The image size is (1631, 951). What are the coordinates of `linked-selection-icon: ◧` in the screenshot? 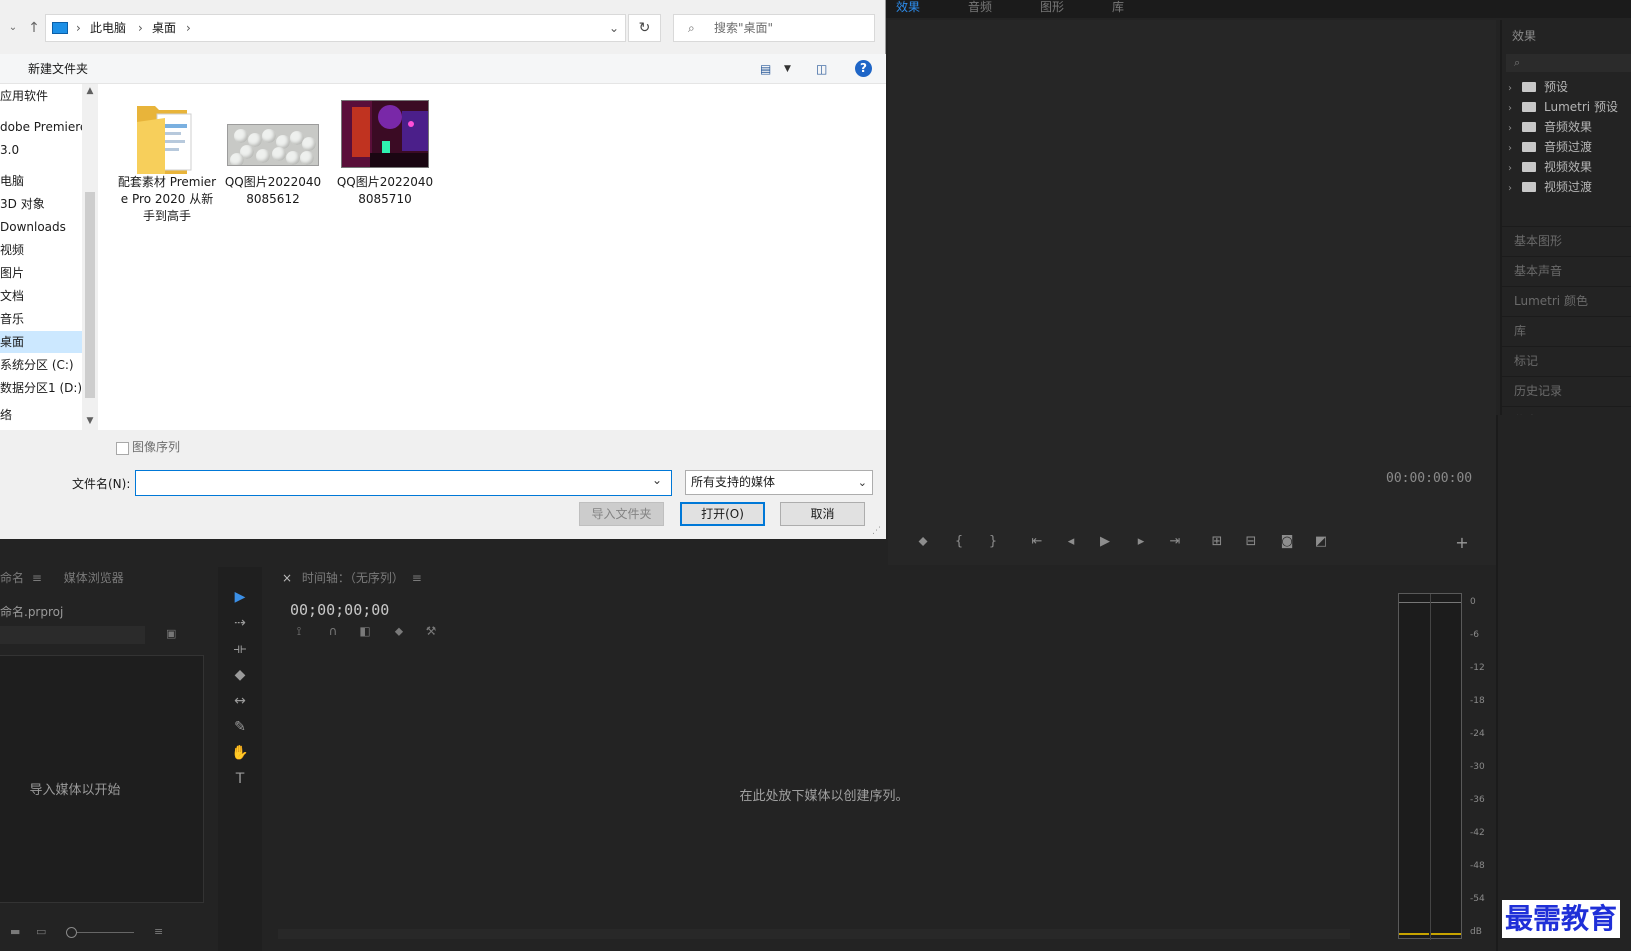 It's located at (365, 631).